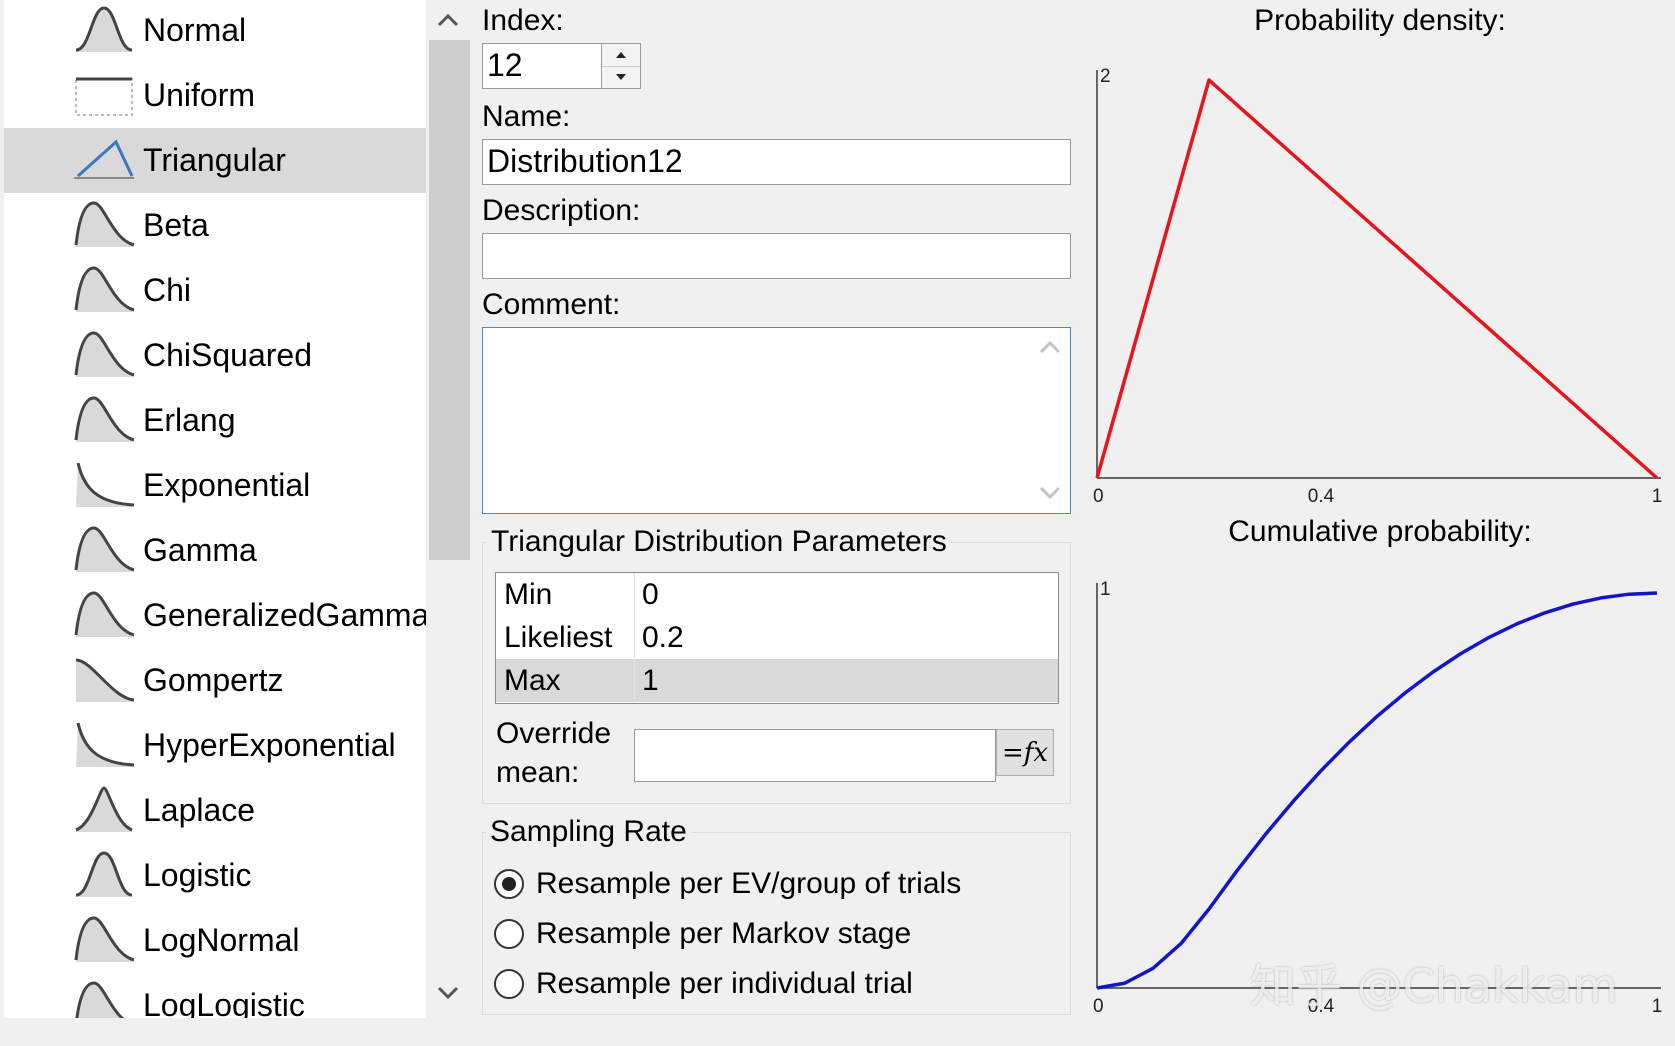 This screenshot has height=1046, width=1675. Describe the element at coordinates (815, 755) in the screenshot. I see `override-mean-input` at that location.